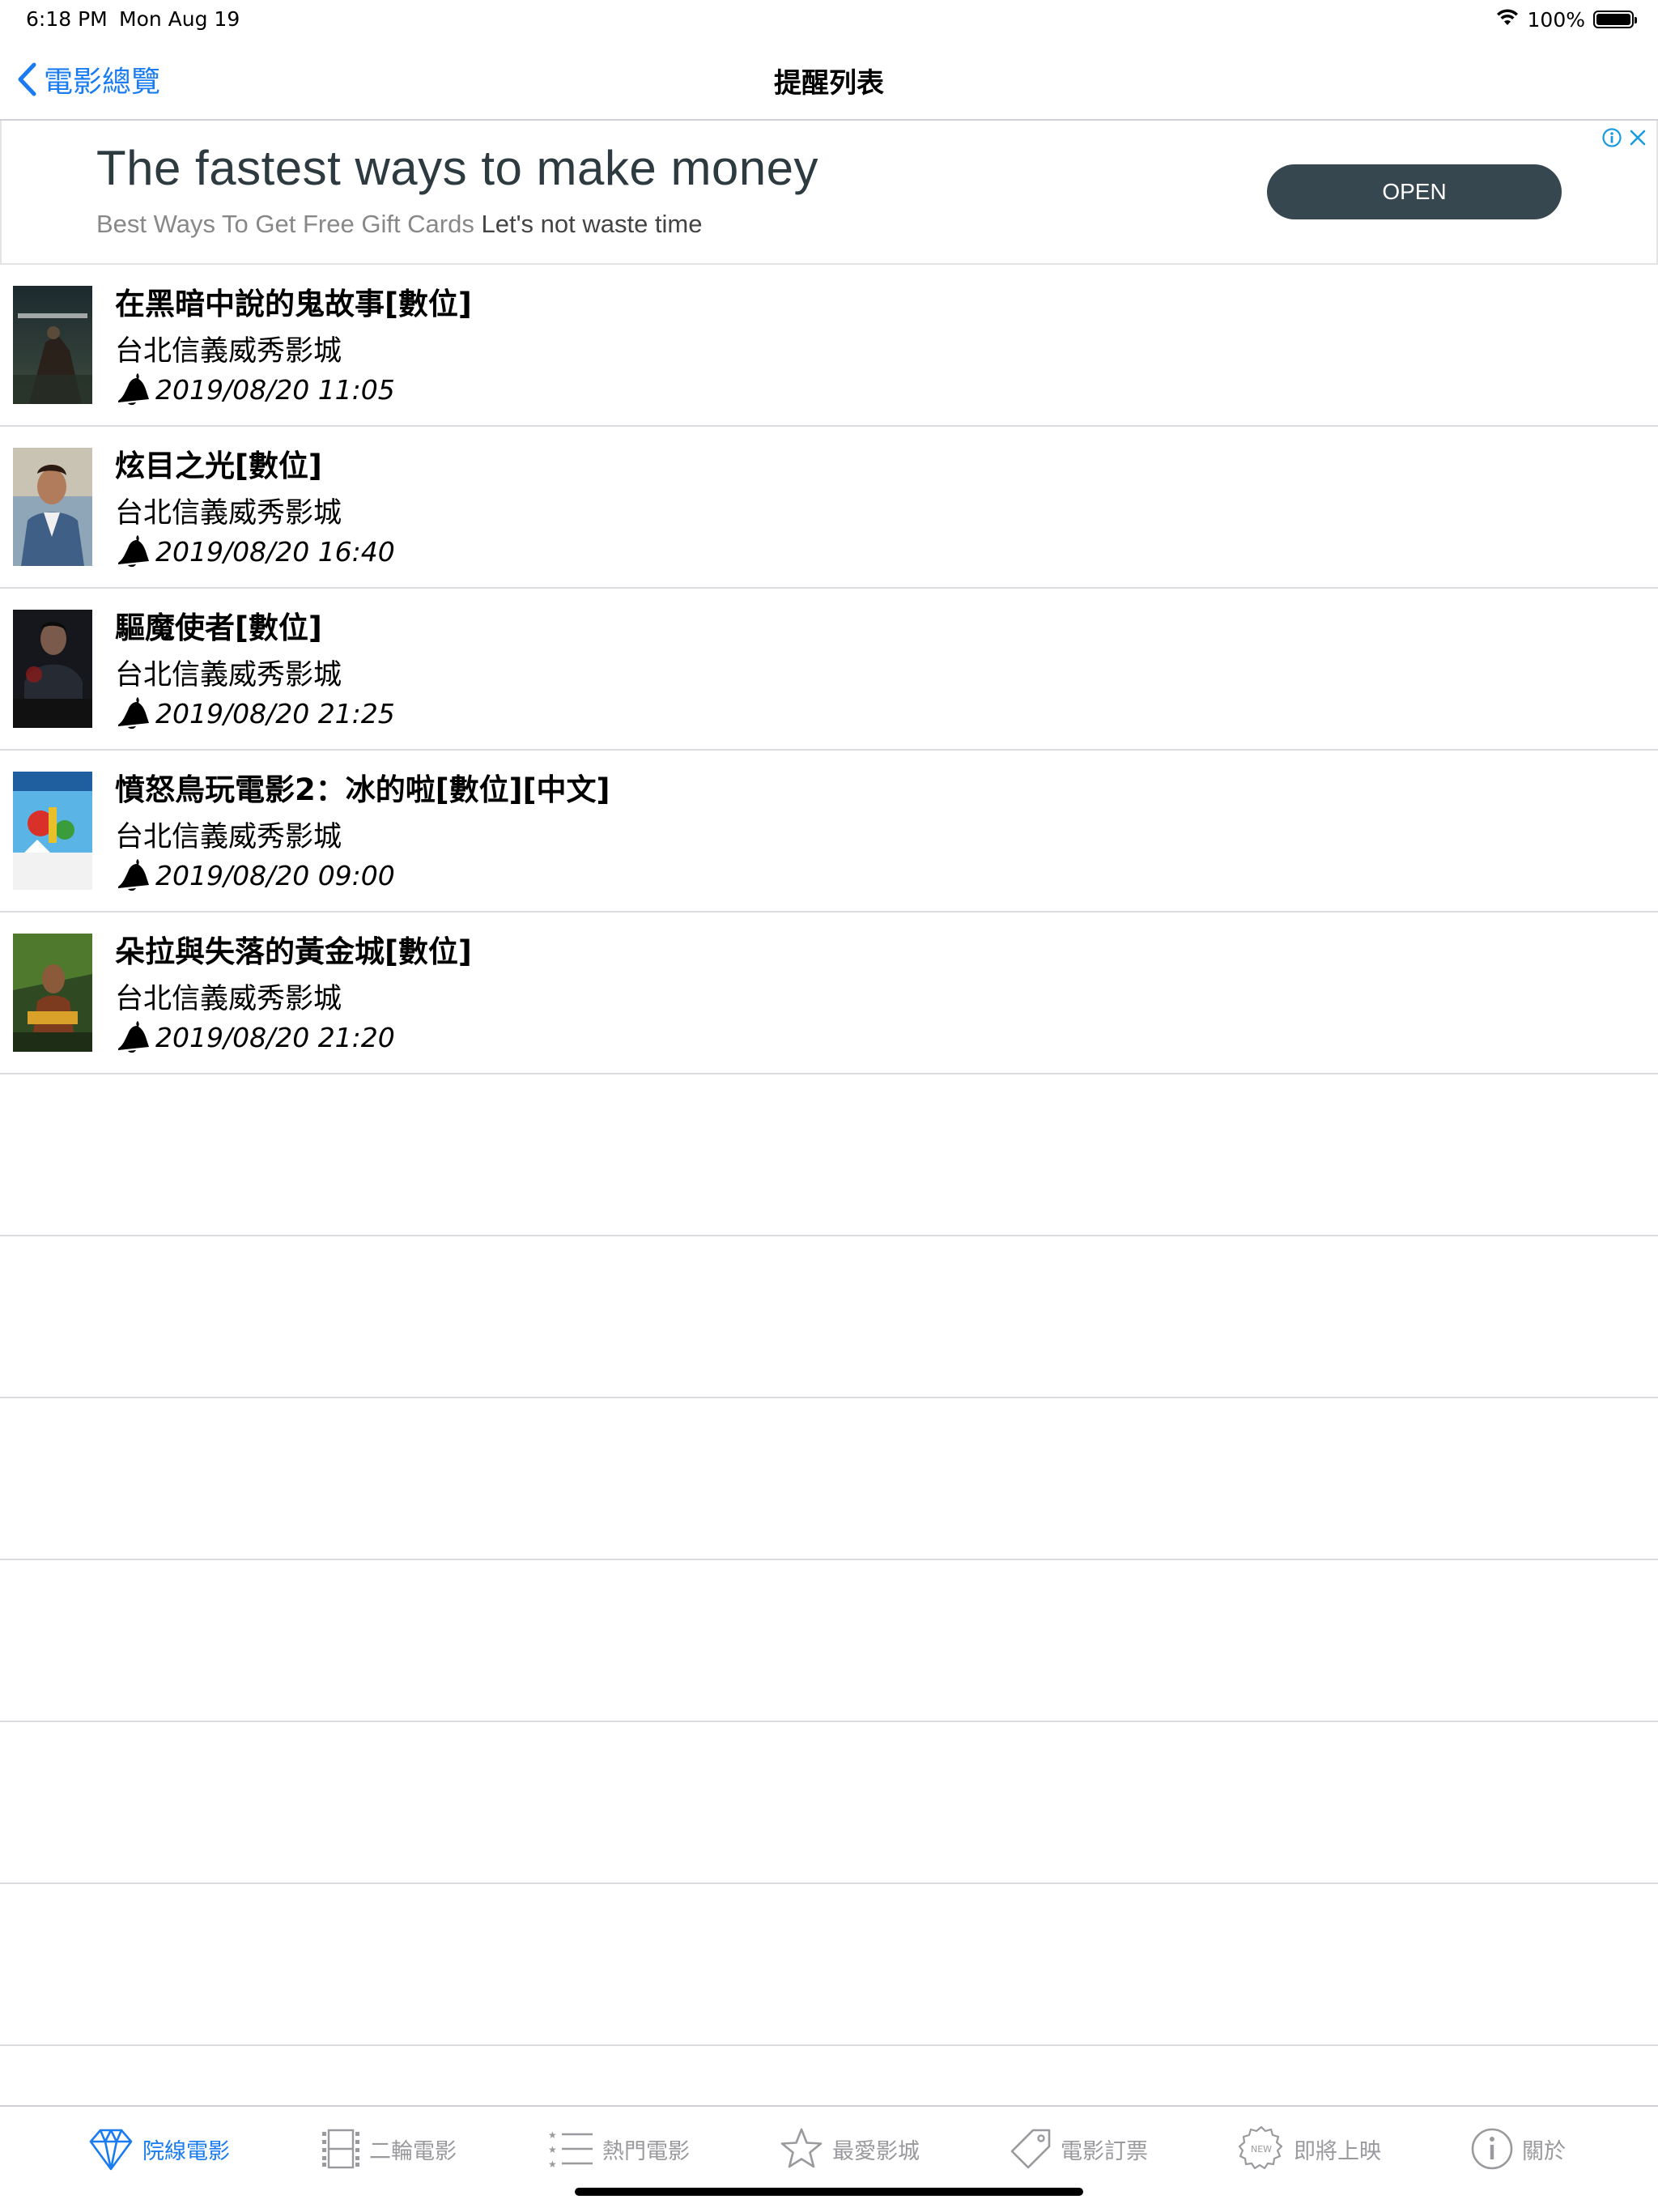  I want to click on reminder-time: 2019/08/20 09:00, so click(255, 876).